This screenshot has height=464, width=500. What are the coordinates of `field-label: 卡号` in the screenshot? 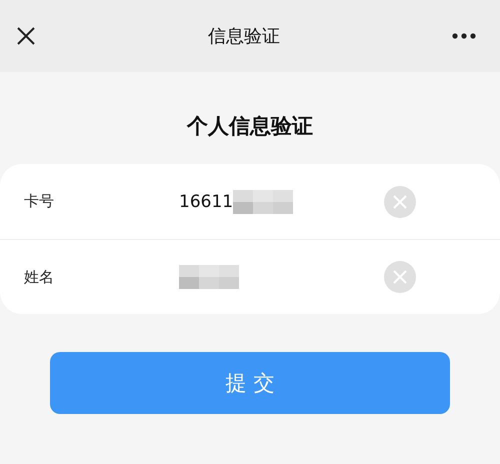 It's located at (39, 201).